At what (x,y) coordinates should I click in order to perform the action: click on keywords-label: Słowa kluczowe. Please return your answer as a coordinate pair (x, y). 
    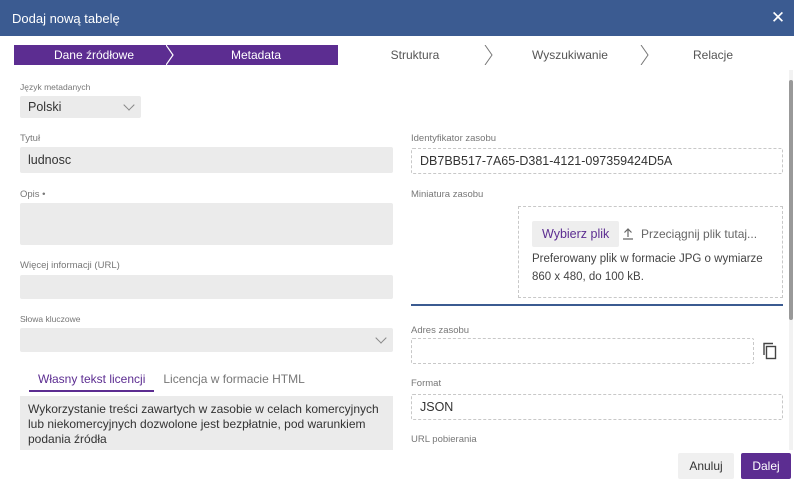
    Looking at the image, I should click on (50, 319).